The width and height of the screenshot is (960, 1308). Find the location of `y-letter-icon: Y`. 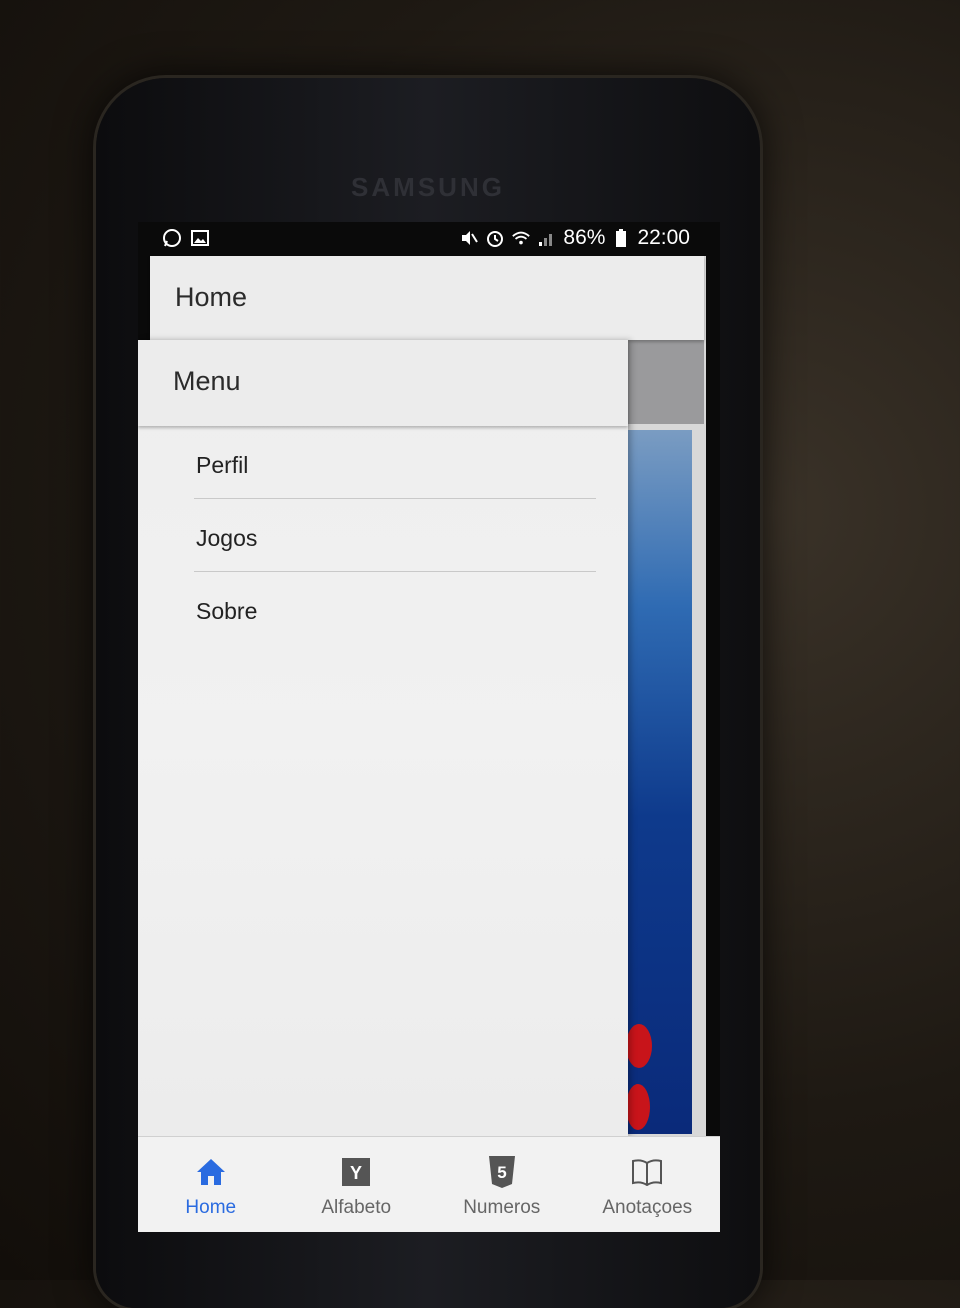

y-letter-icon: Y is located at coordinates (356, 1172).